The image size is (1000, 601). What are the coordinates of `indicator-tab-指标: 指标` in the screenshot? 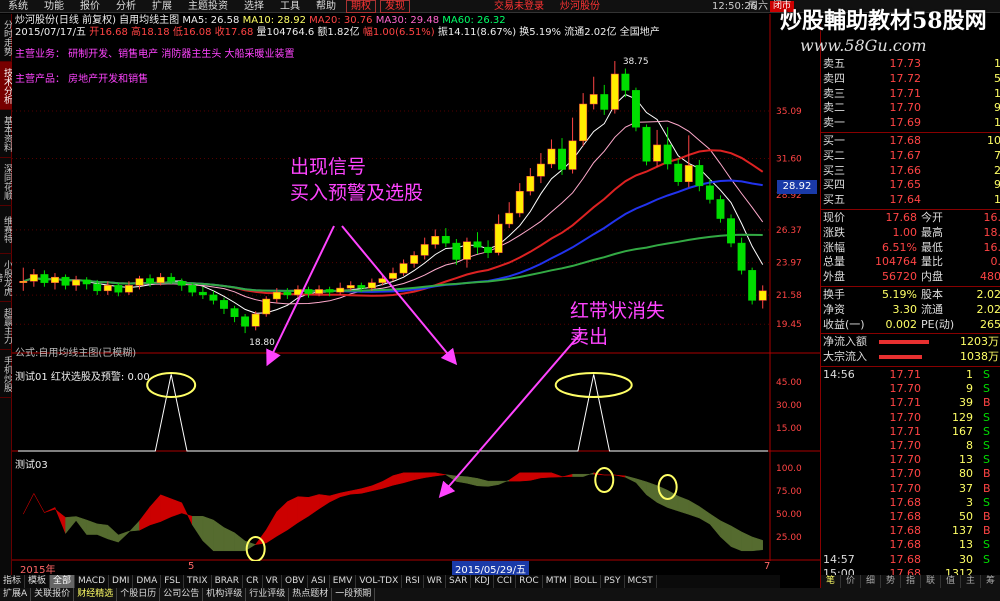 It's located at (13, 581).